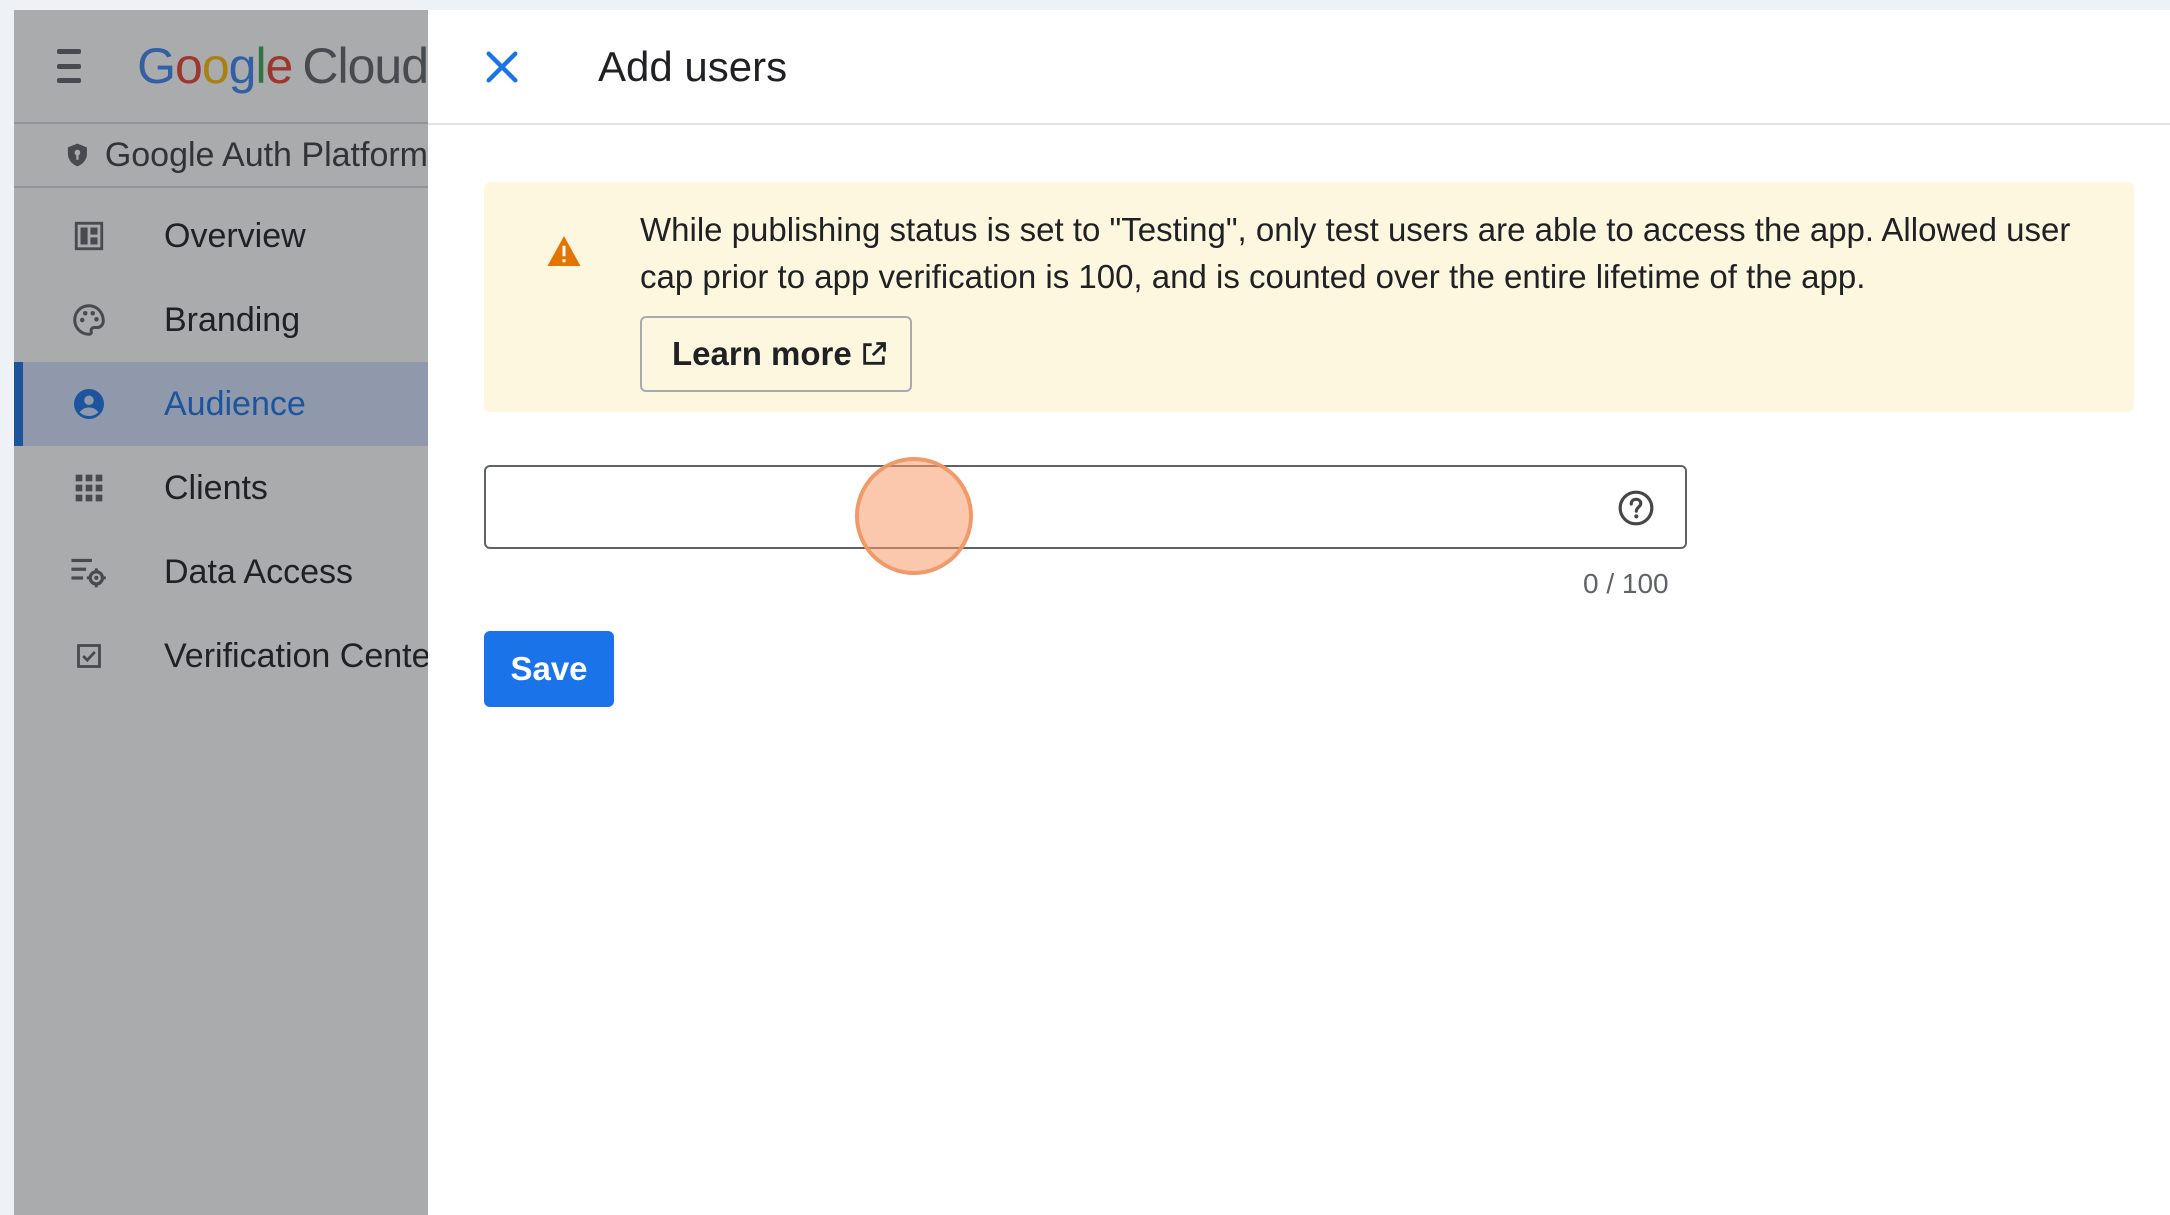 This screenshot has width=2170, height=1215. I want to click on panel-title: Add users, so click(693, 66).